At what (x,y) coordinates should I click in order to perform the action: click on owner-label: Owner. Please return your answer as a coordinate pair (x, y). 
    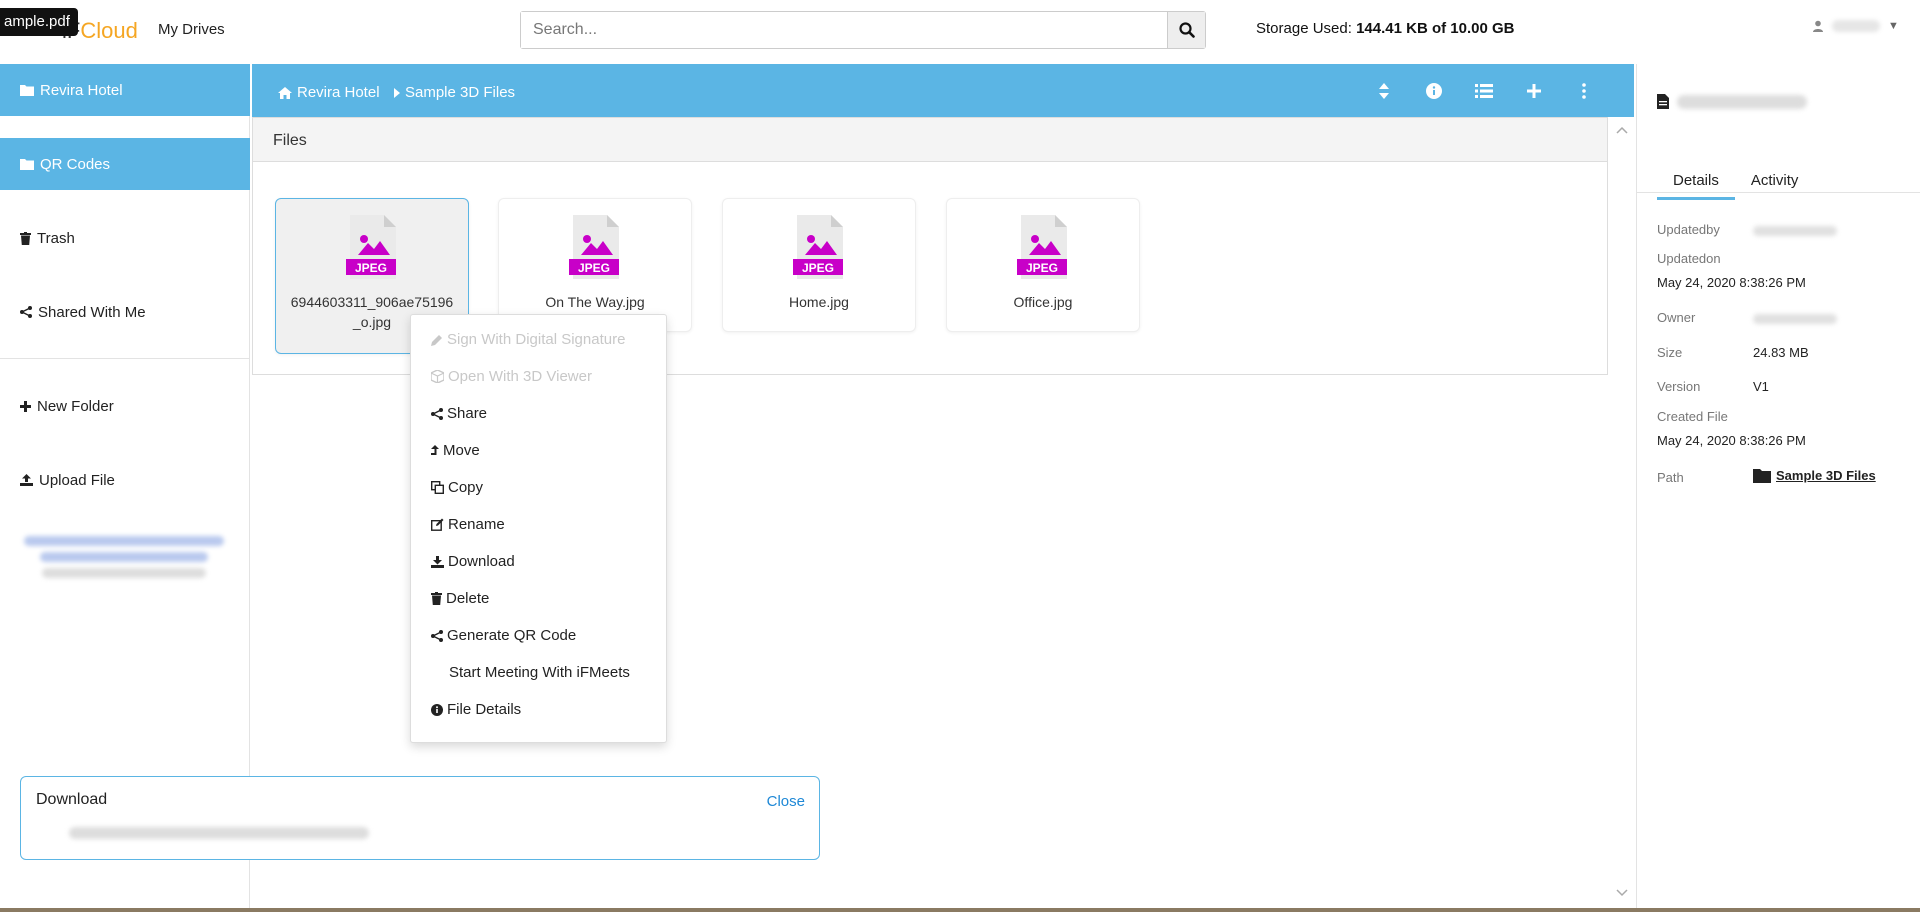
    Looking at the image, I should click on (1676, 317).